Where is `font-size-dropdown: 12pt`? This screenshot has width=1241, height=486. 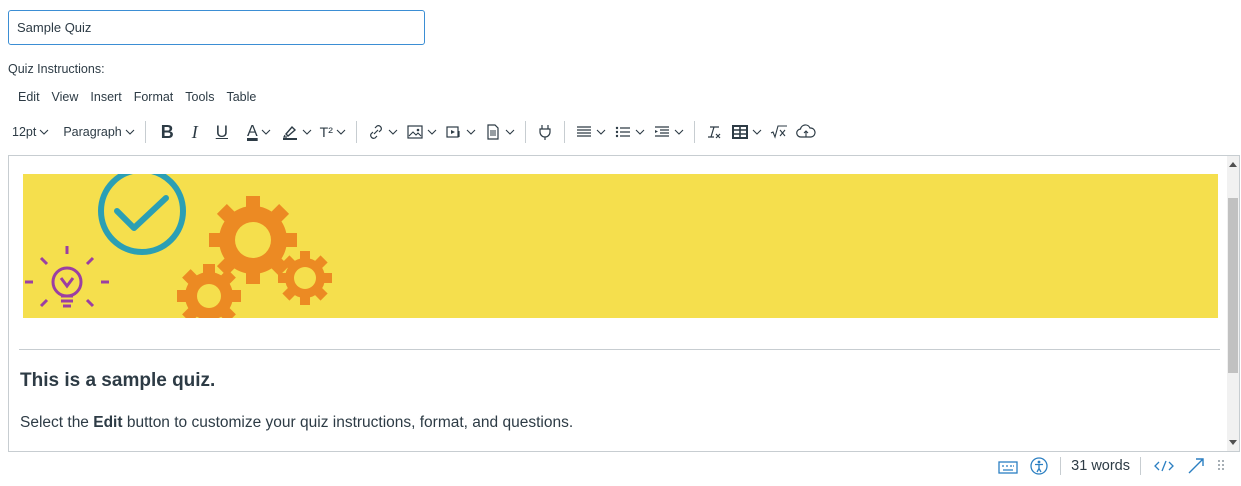 font-size-dropdown: 12pt is located at coordinates (30, 132).